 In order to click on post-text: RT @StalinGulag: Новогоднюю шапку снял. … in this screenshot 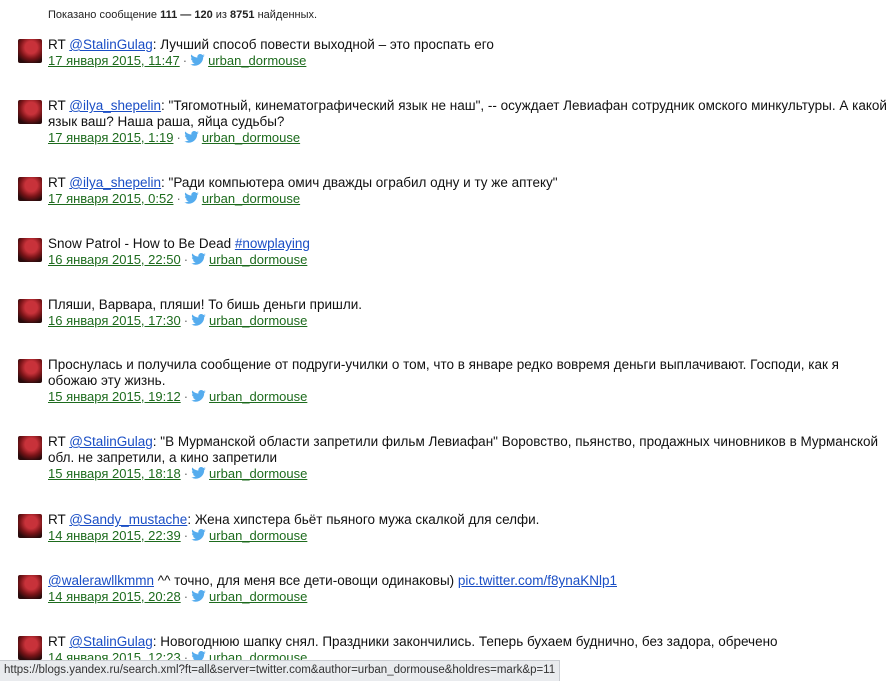, I will do `click(413, 641)`.